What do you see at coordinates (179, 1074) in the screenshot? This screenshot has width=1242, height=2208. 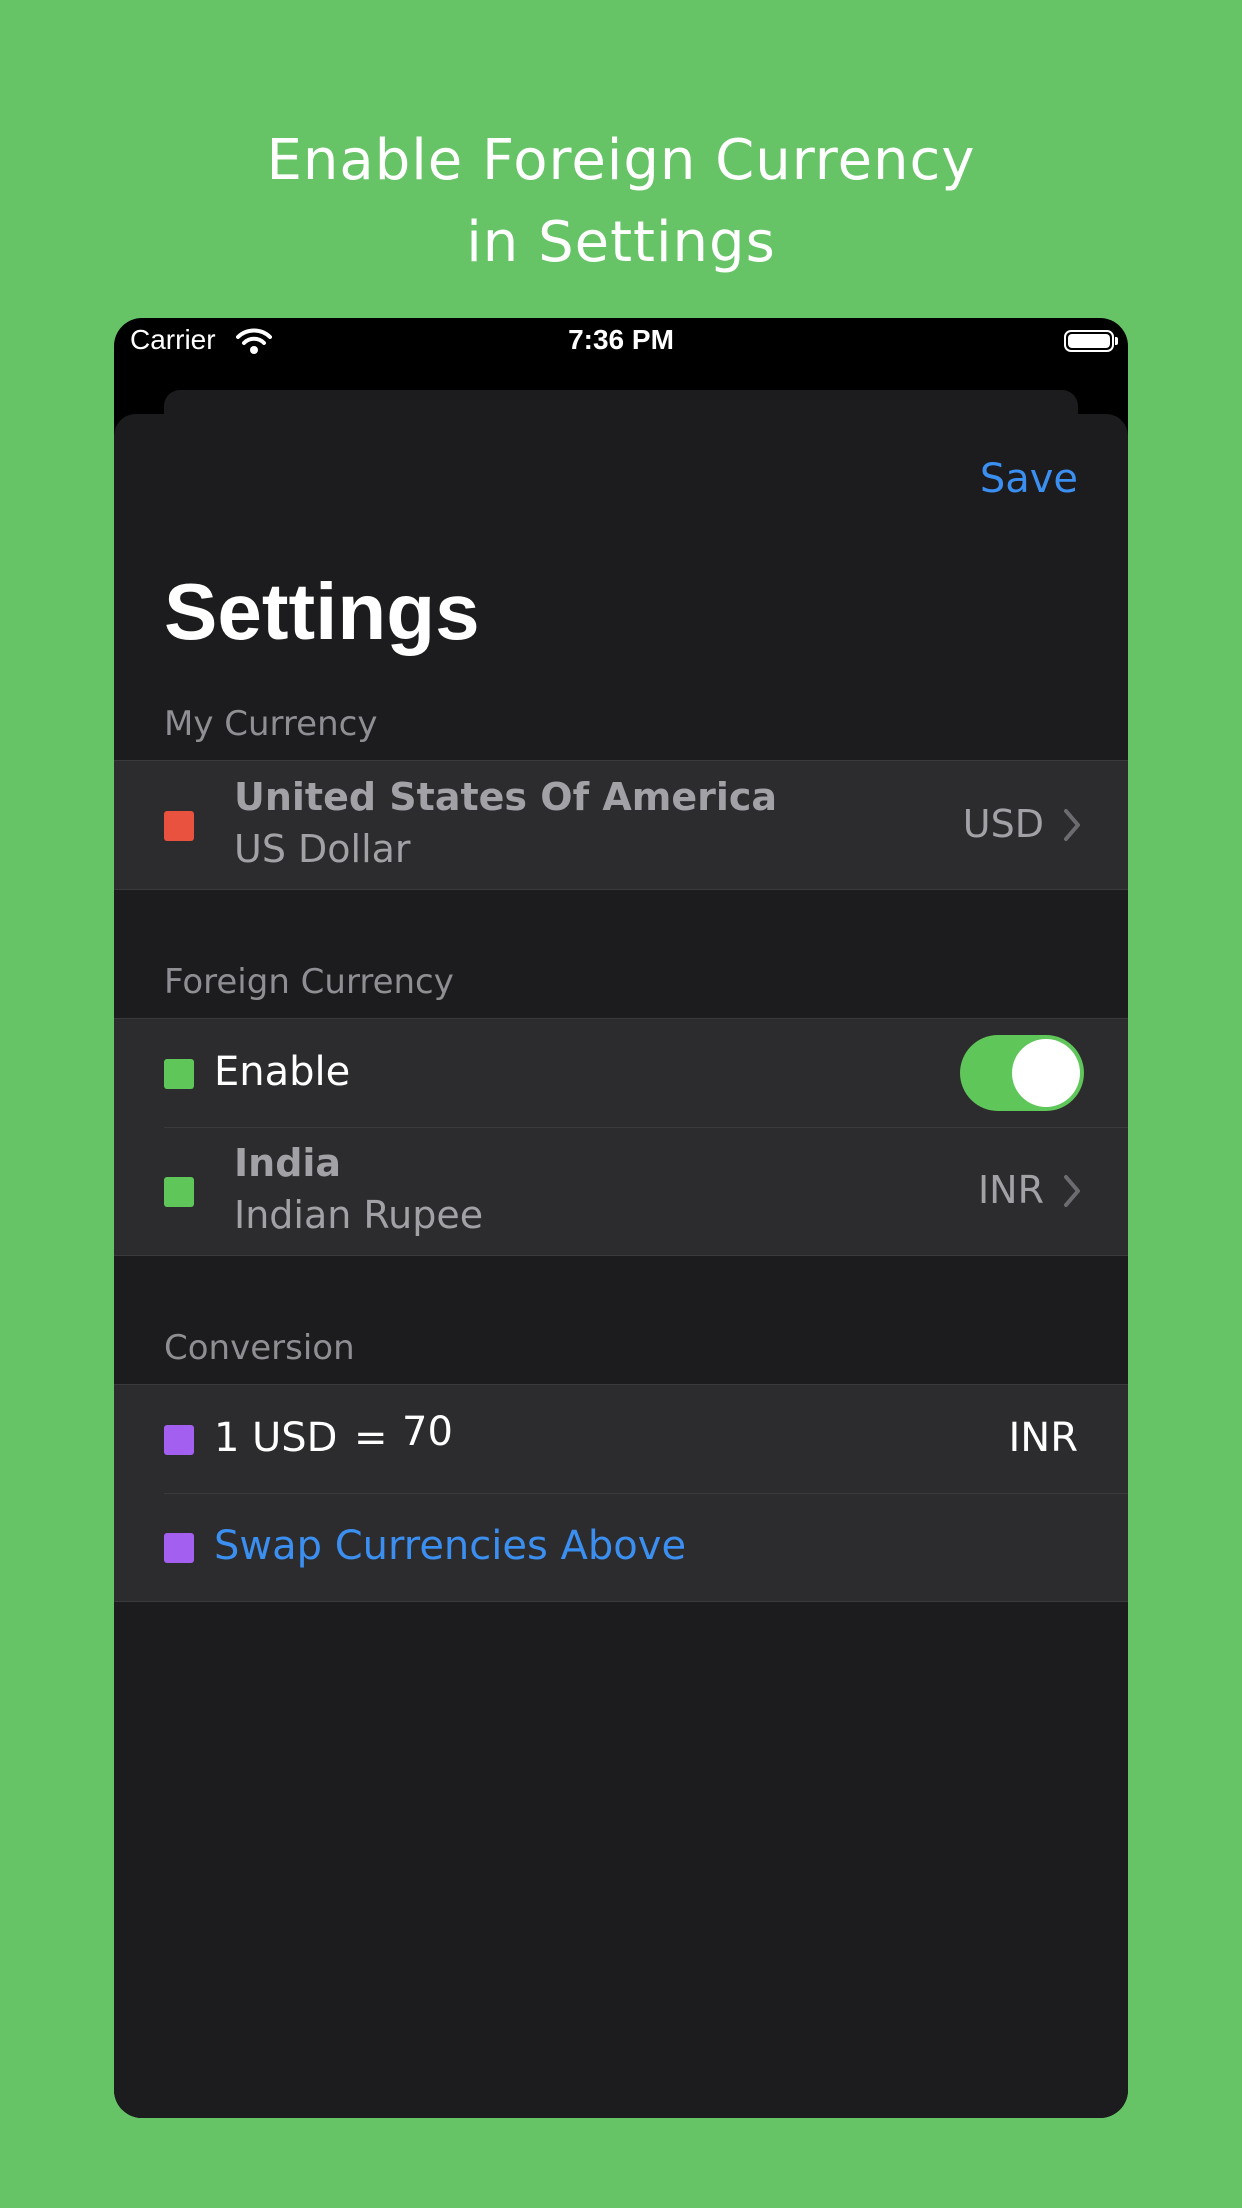 I see `enable-color-swatch` at bounding box center [179, 1074].